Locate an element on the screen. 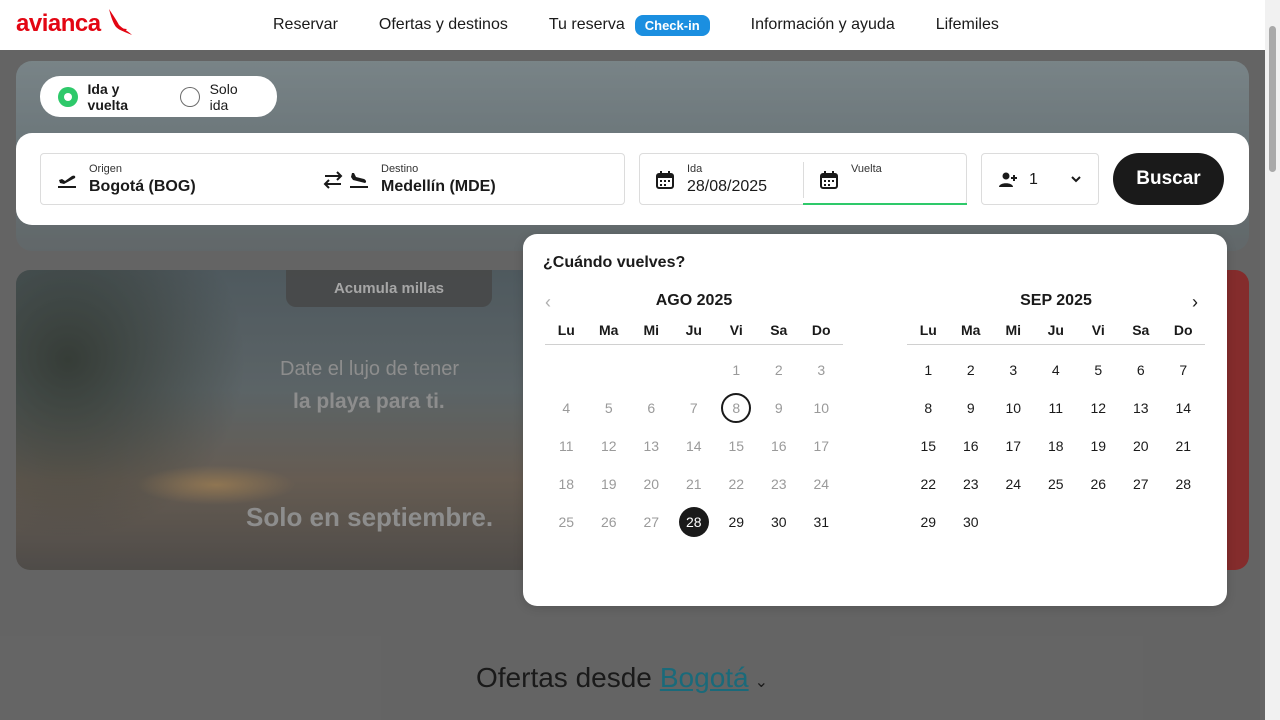 This screenshot has width=1280, height=720. page-scrollbar is located at coordinates (1272, 360).